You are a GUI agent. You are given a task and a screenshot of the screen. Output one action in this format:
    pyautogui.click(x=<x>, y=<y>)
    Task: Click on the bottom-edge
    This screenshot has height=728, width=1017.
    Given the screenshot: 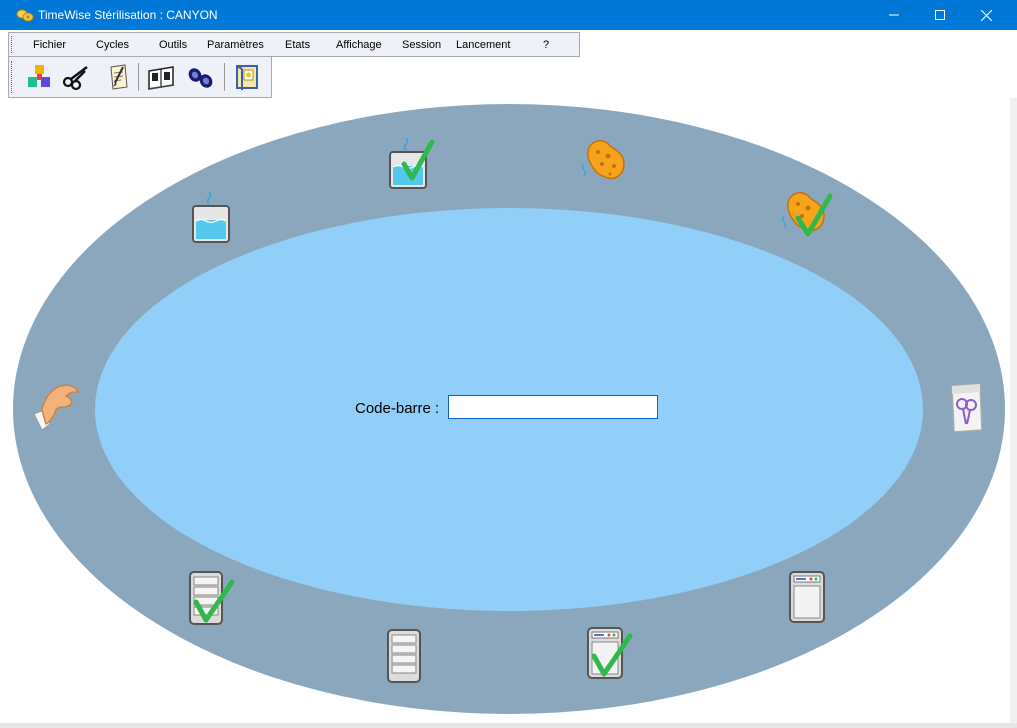 What is the action you would take?
    pyautogui.click(x=508, y=725)
    